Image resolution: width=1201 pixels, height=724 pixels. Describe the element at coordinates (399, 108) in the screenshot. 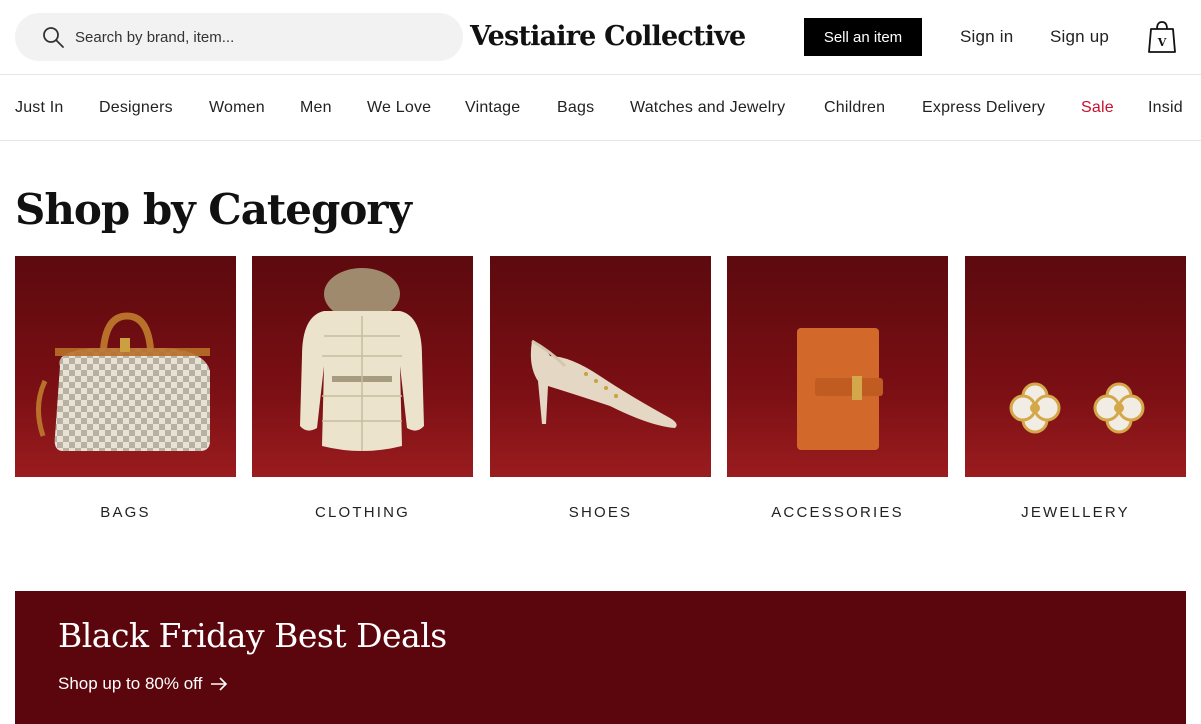

I see `nav-item-we-love: We Love` at that location.